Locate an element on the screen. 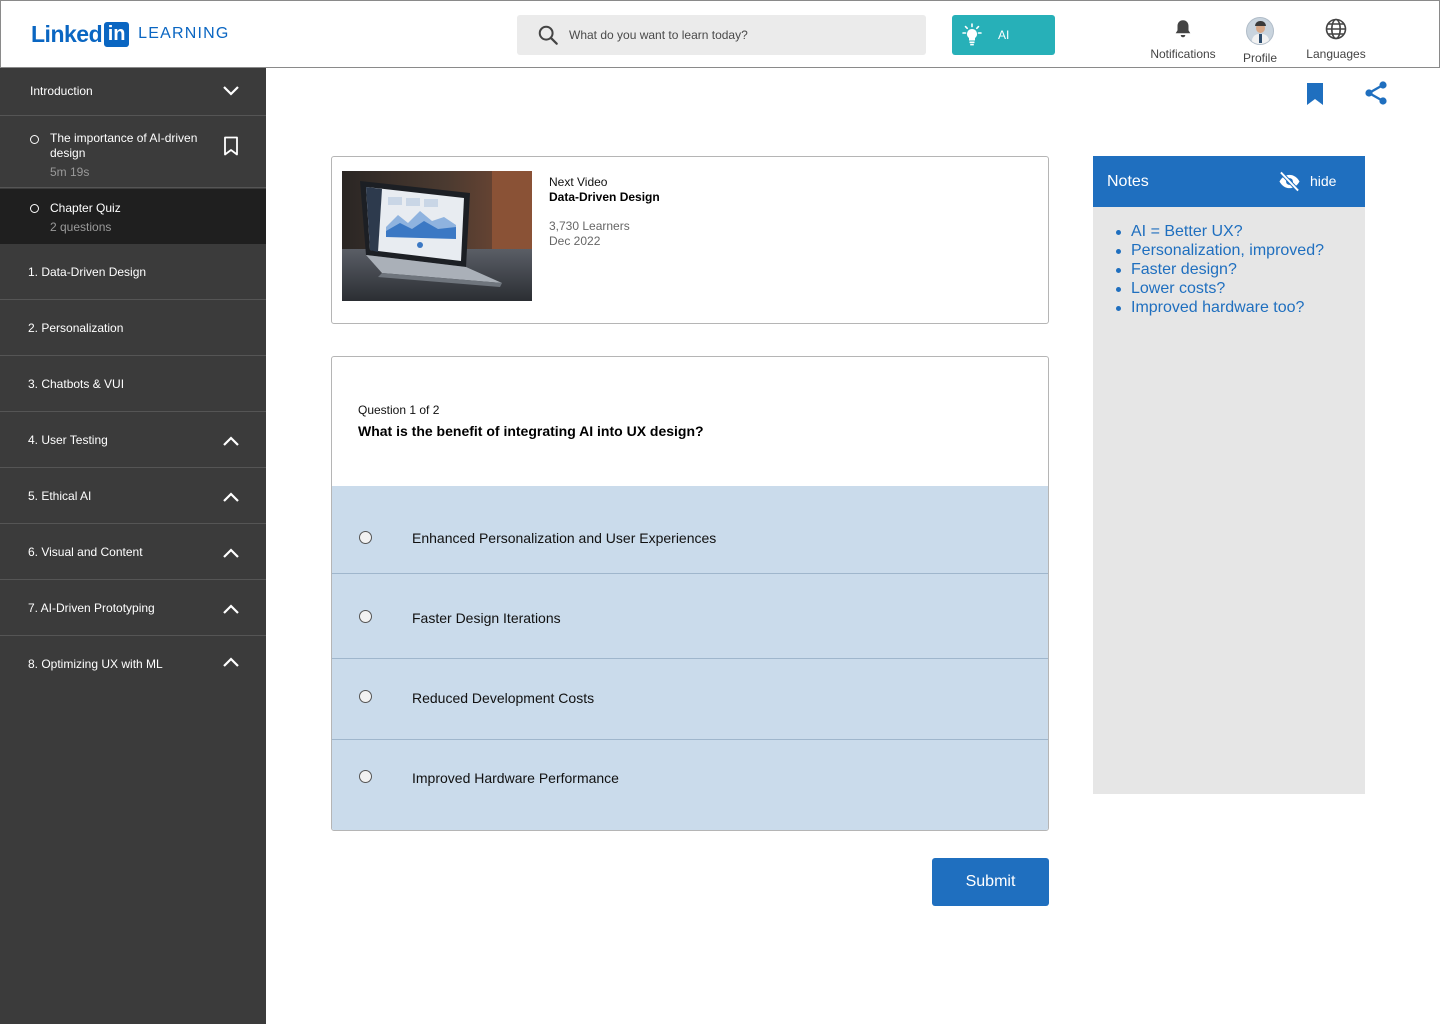 The height and width of the screenshot is (1024, 1440). quiz-meta: 2 questions is located at coordinates (81, 227).